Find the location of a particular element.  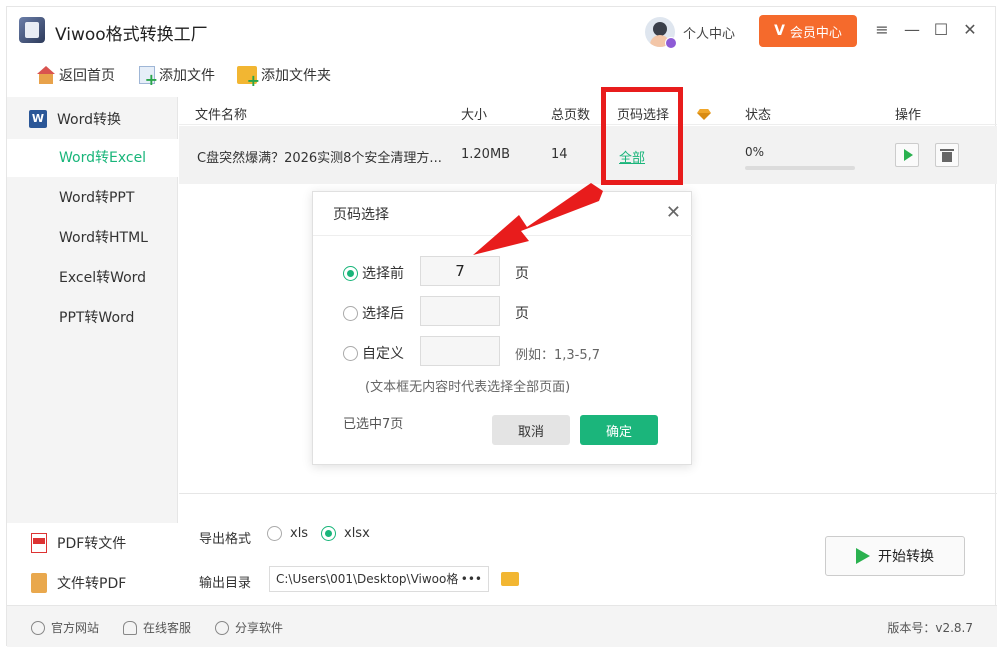

file-icon is located at coordinates (39, 583).